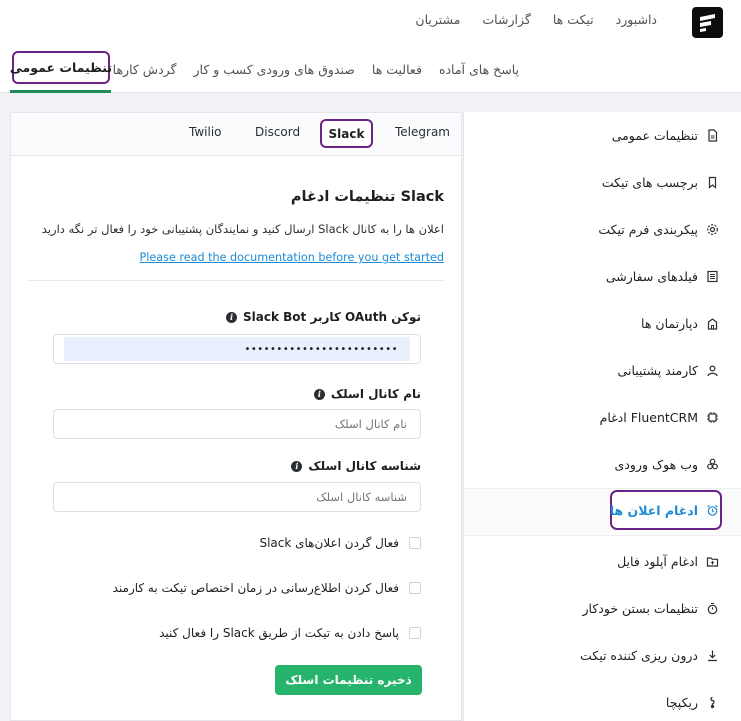  What do you see at coordinates (348, 680) in the screenshot?
I see `save-slack-settings-button: ذخیره تنظیمات اسلک` at bounding box center [348, 680].